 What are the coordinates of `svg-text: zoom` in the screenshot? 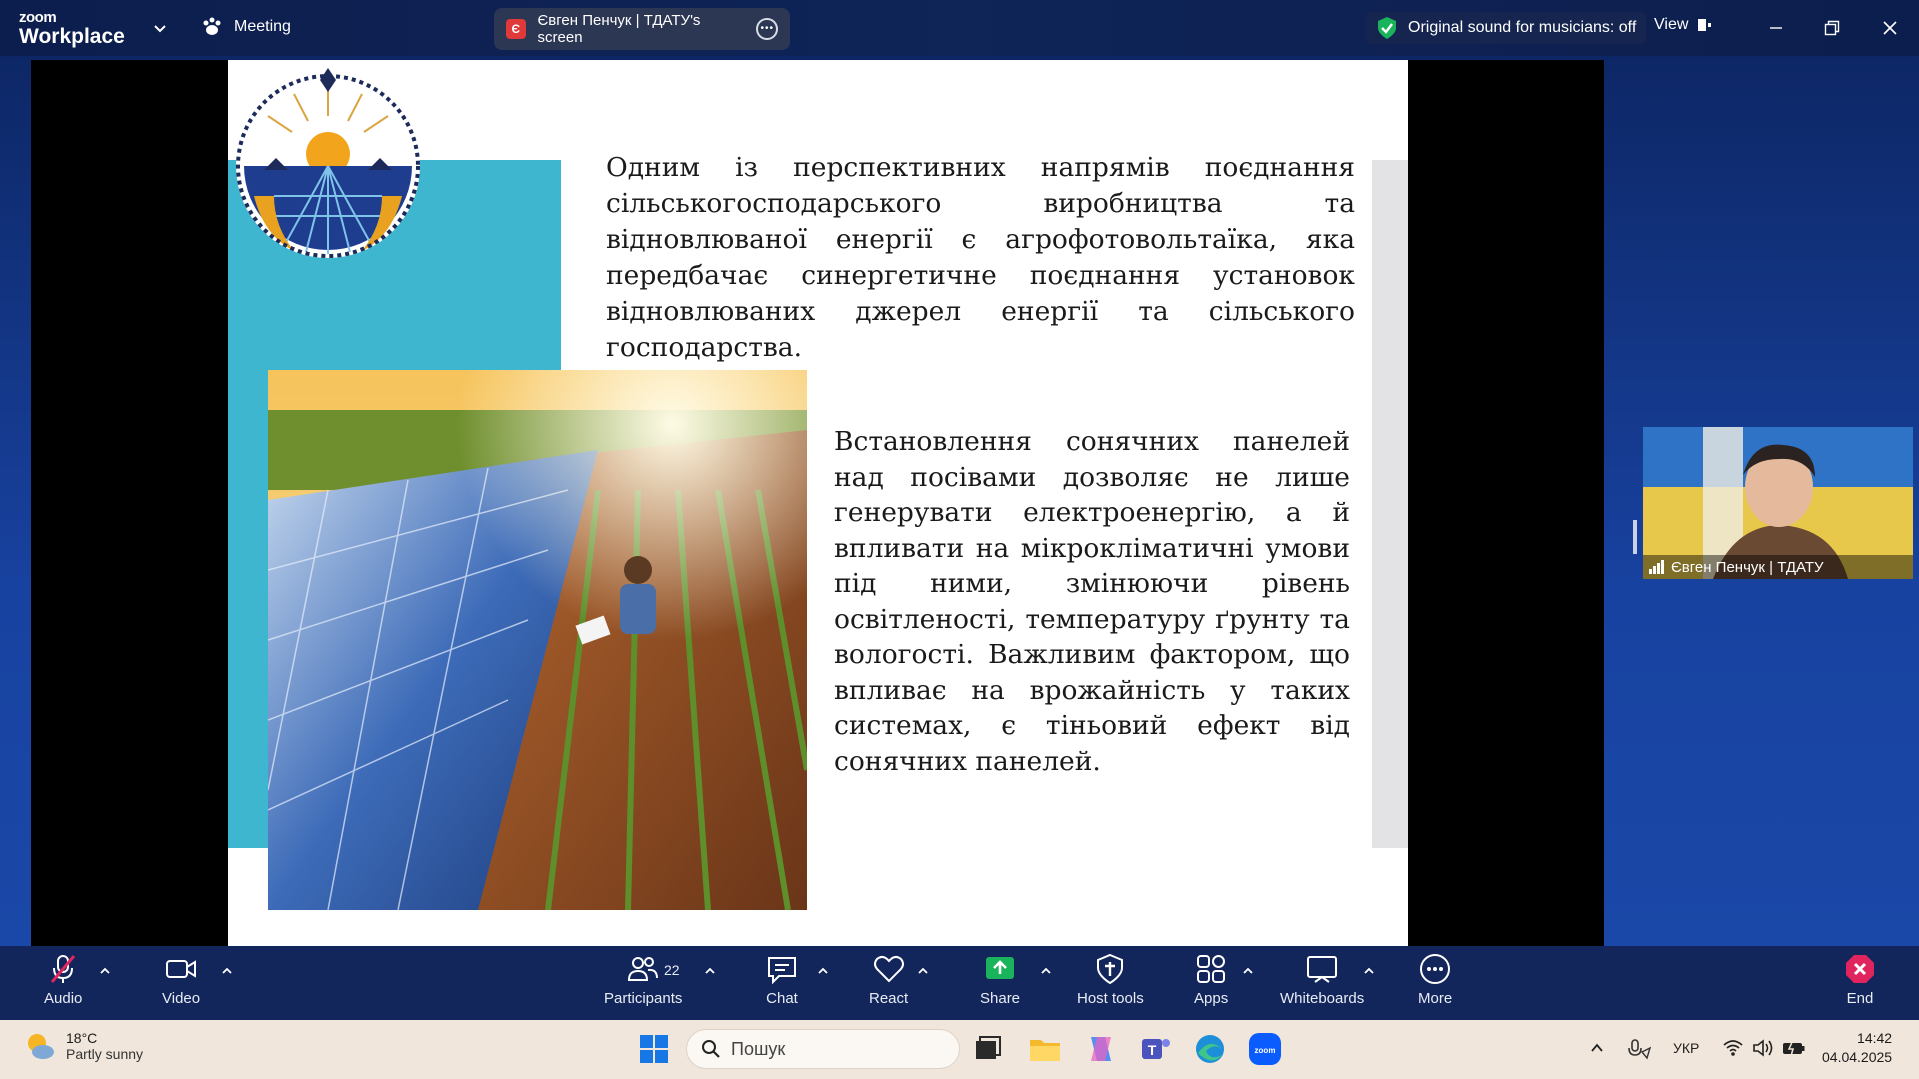 It's located at (1265, 1050).